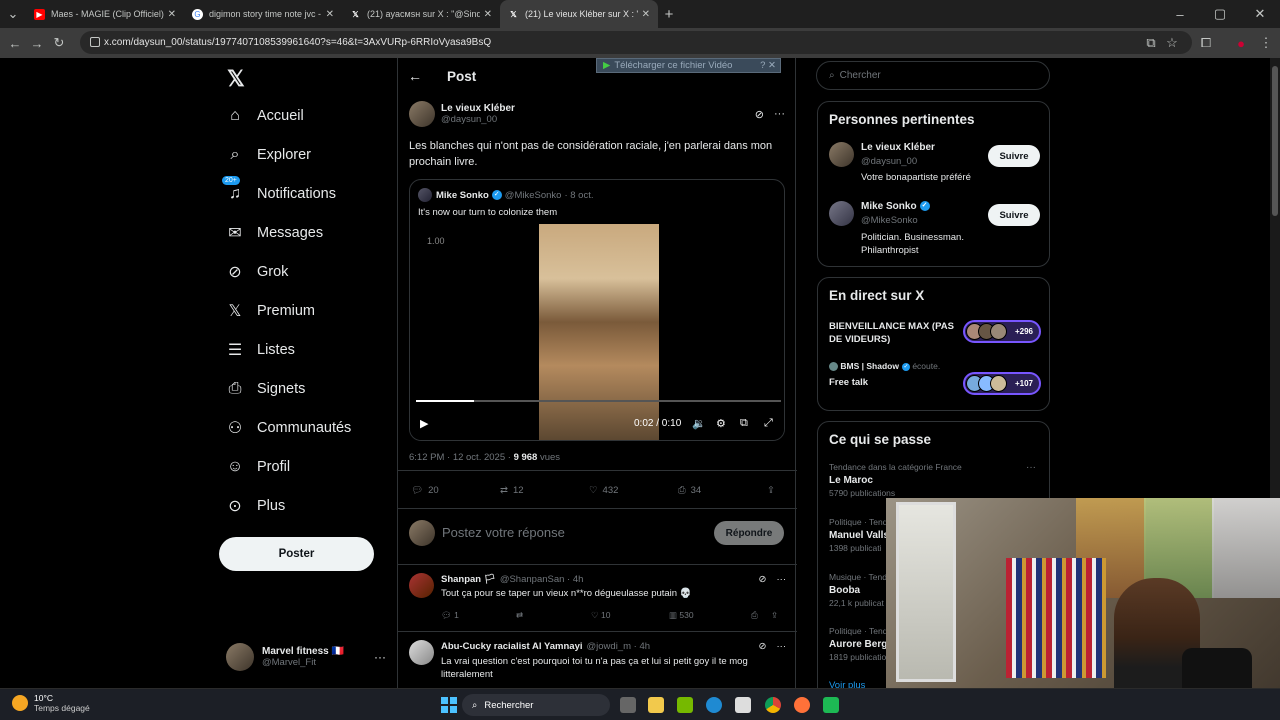 The width and height of the screenshot is (1280, 720). What do you see at coordinates (13, 14) in the screenshot?
I see `tab-list-chevron-icon: ⌄` at bounding box center [13, 14].